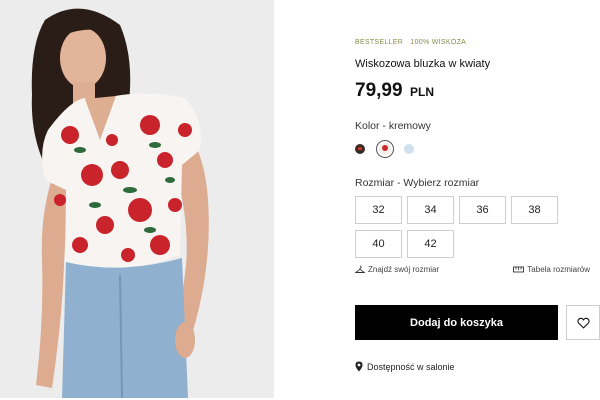  What do you see at coordinates (430, 244) in the screenshot?
I see `size-option-42: 42` at bounding box center [430, 244].